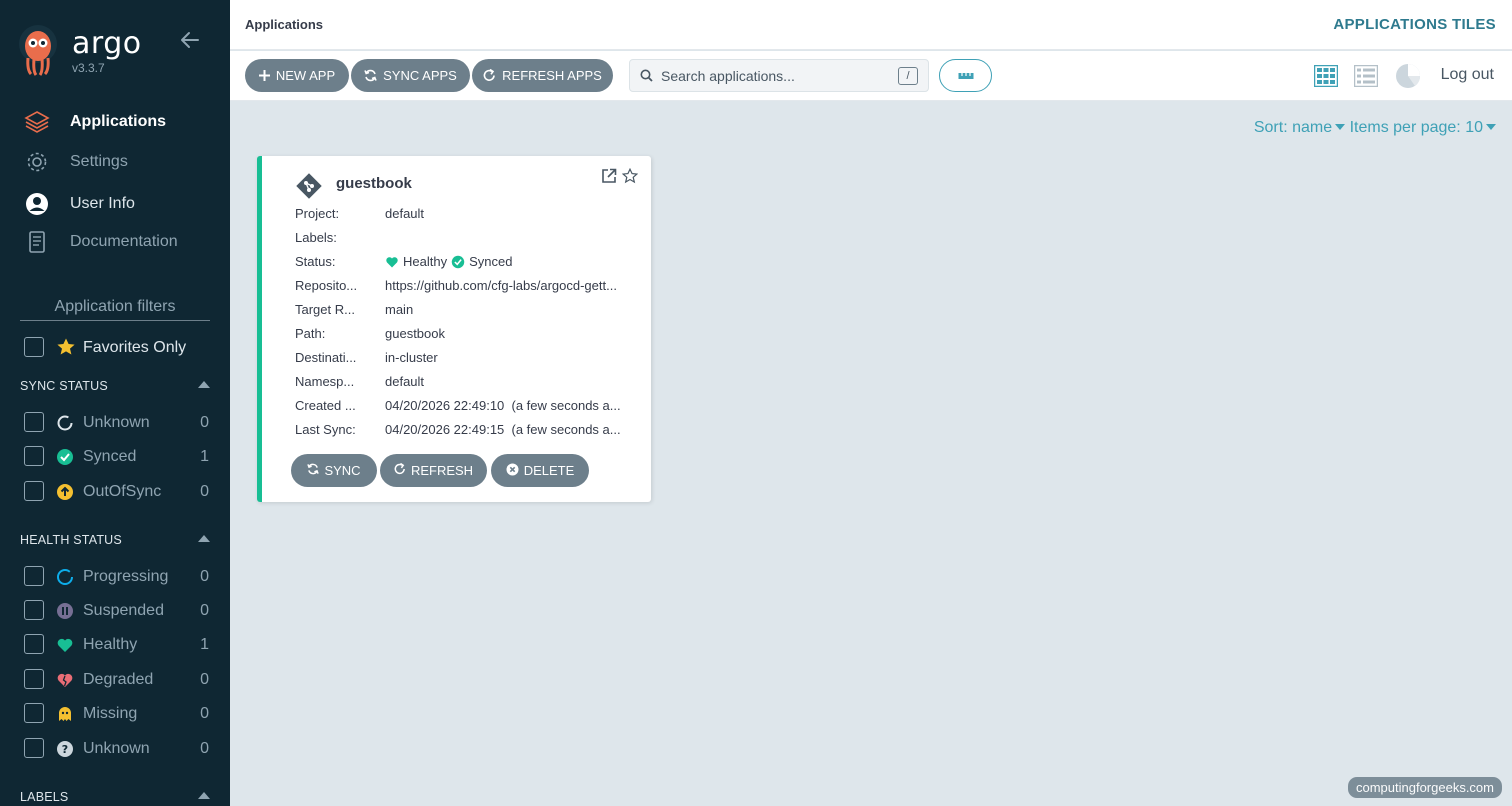  What do you see at coordinates (123, 610) in the screenshot?
I see `filter-label: Suspended` at bounding box center [123, 610].